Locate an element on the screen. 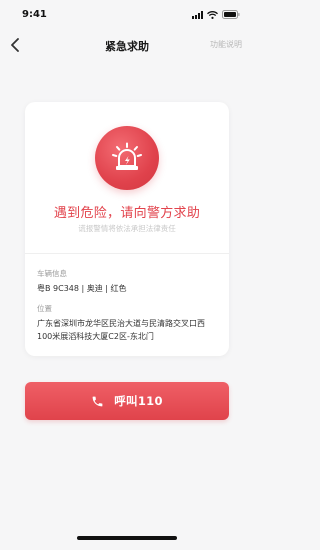  nav-bar: 紧急求助 功能说明 is located at coordinates (127, 45).